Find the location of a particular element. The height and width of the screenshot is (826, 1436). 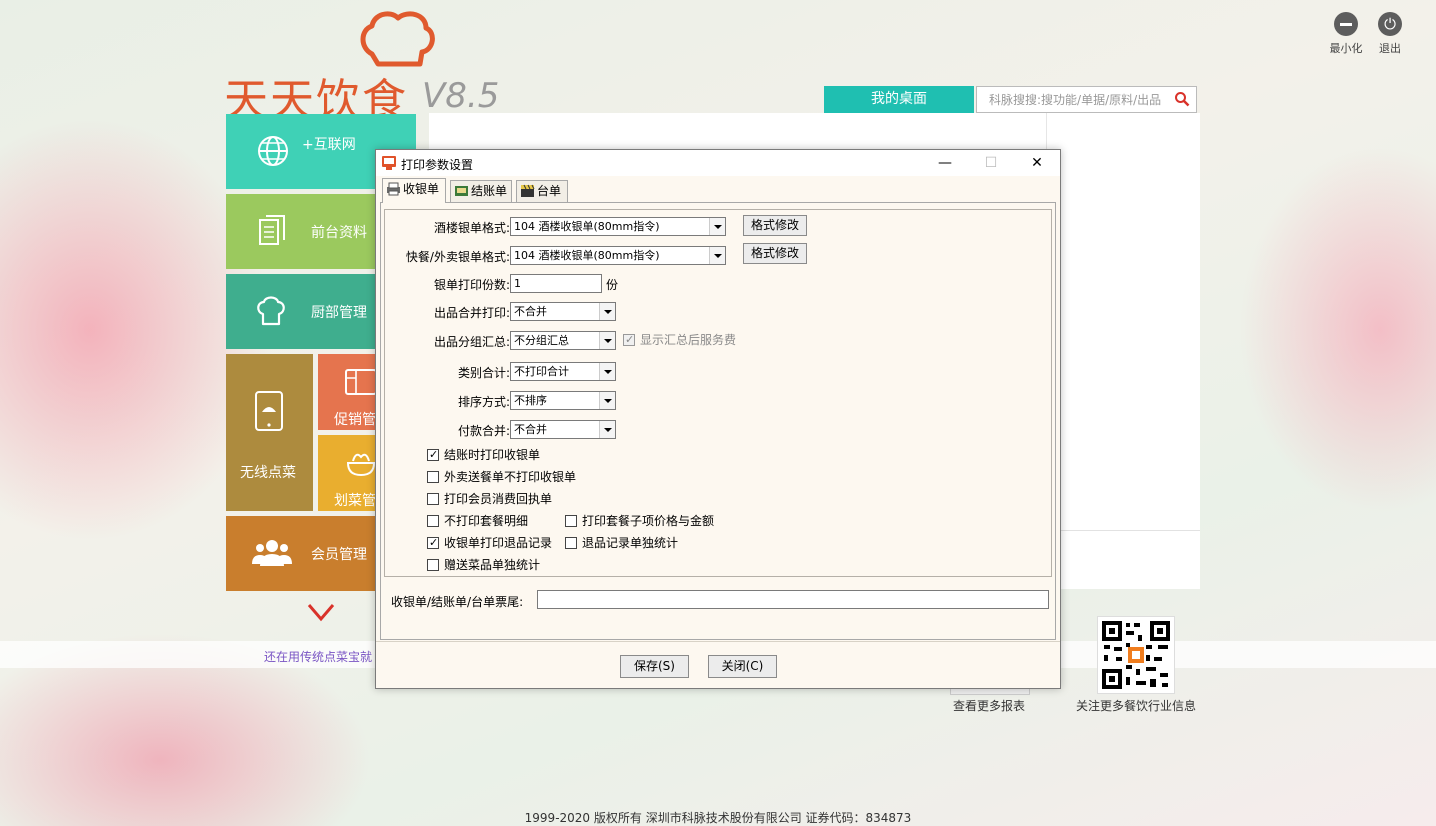

close-button: 关闭(C) is located at coordinates (742, 666).